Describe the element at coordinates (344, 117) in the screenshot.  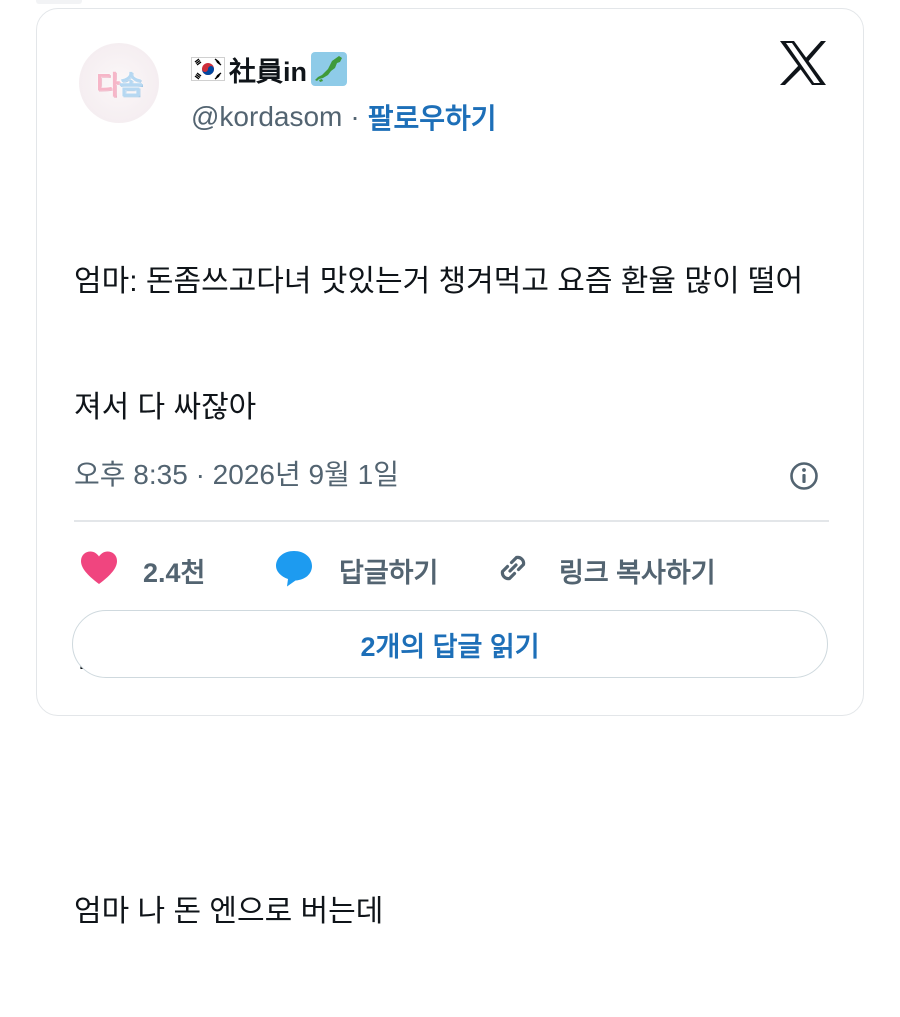
I see `handle-row: @kordasom · 팔로우하기` at that location.